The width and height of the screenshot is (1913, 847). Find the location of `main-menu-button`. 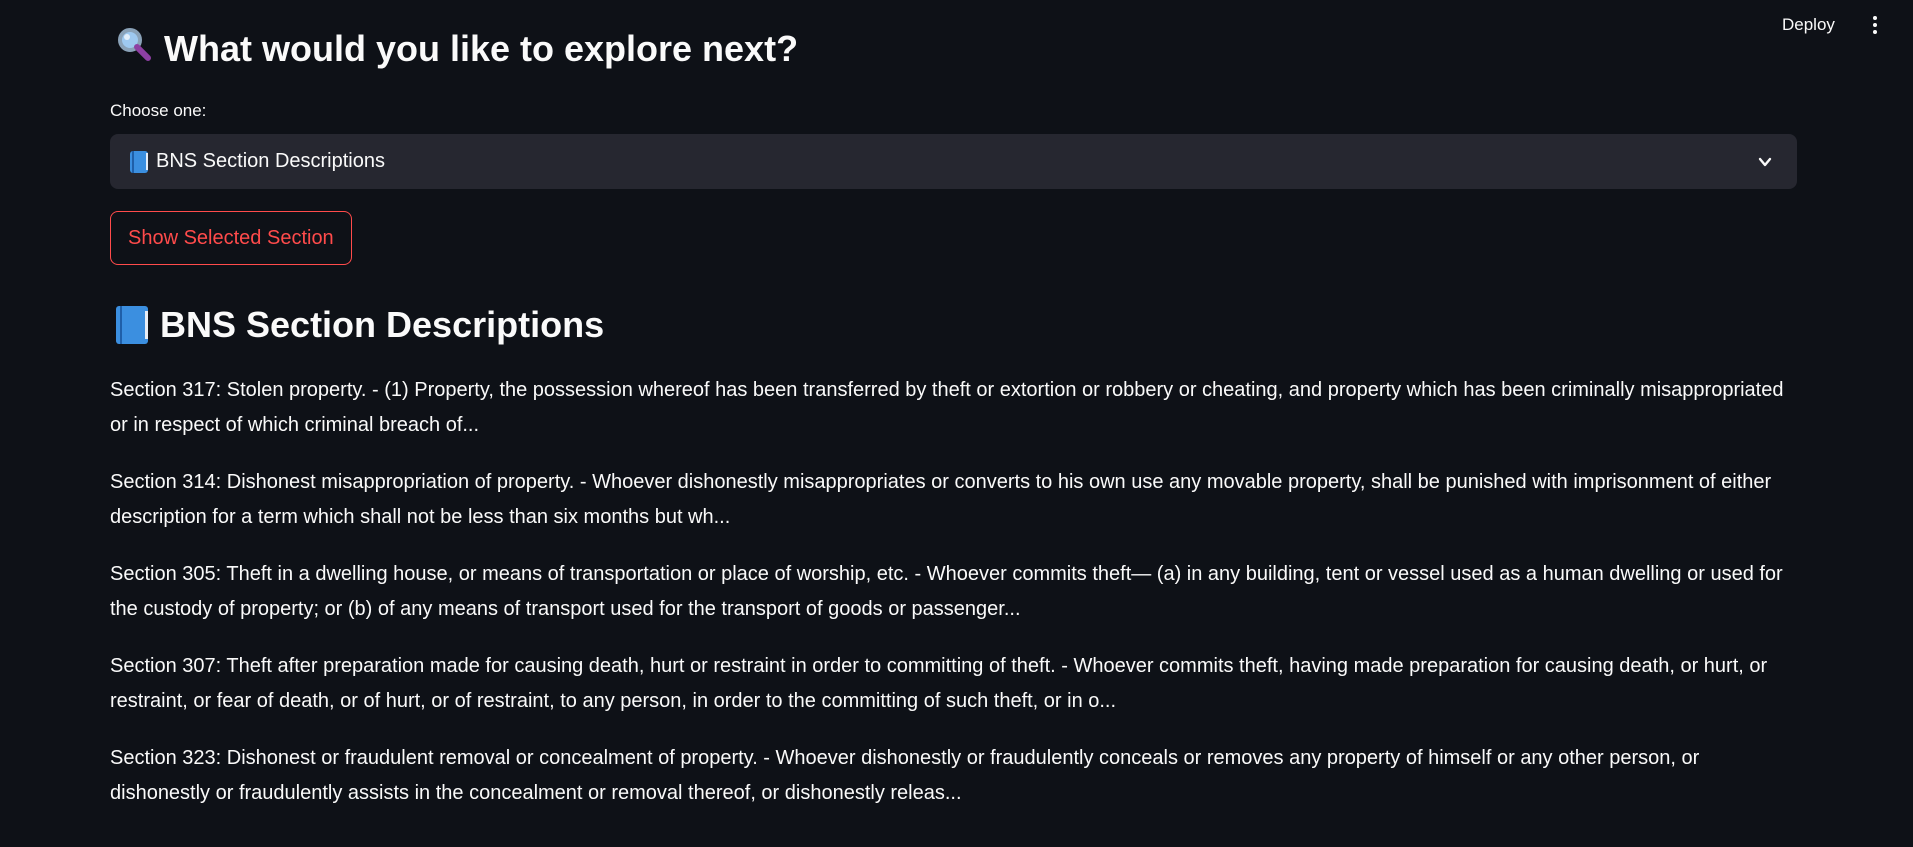

main-menu-button is located at coordinates (1875, 25).